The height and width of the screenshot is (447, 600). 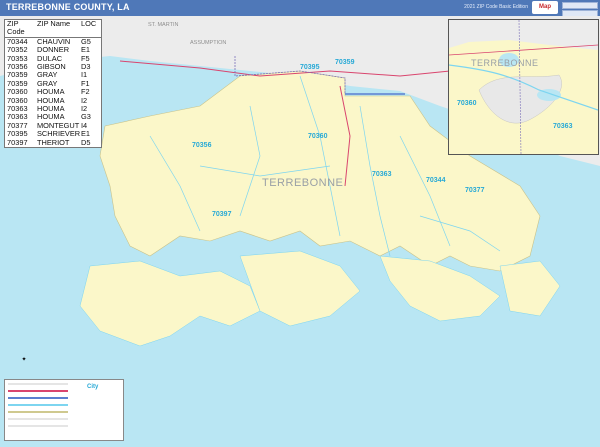 What do you see at coordinates (93, 387) in the screenshot?
I see `legend-city-label: City` at bounding box center [93, 387].